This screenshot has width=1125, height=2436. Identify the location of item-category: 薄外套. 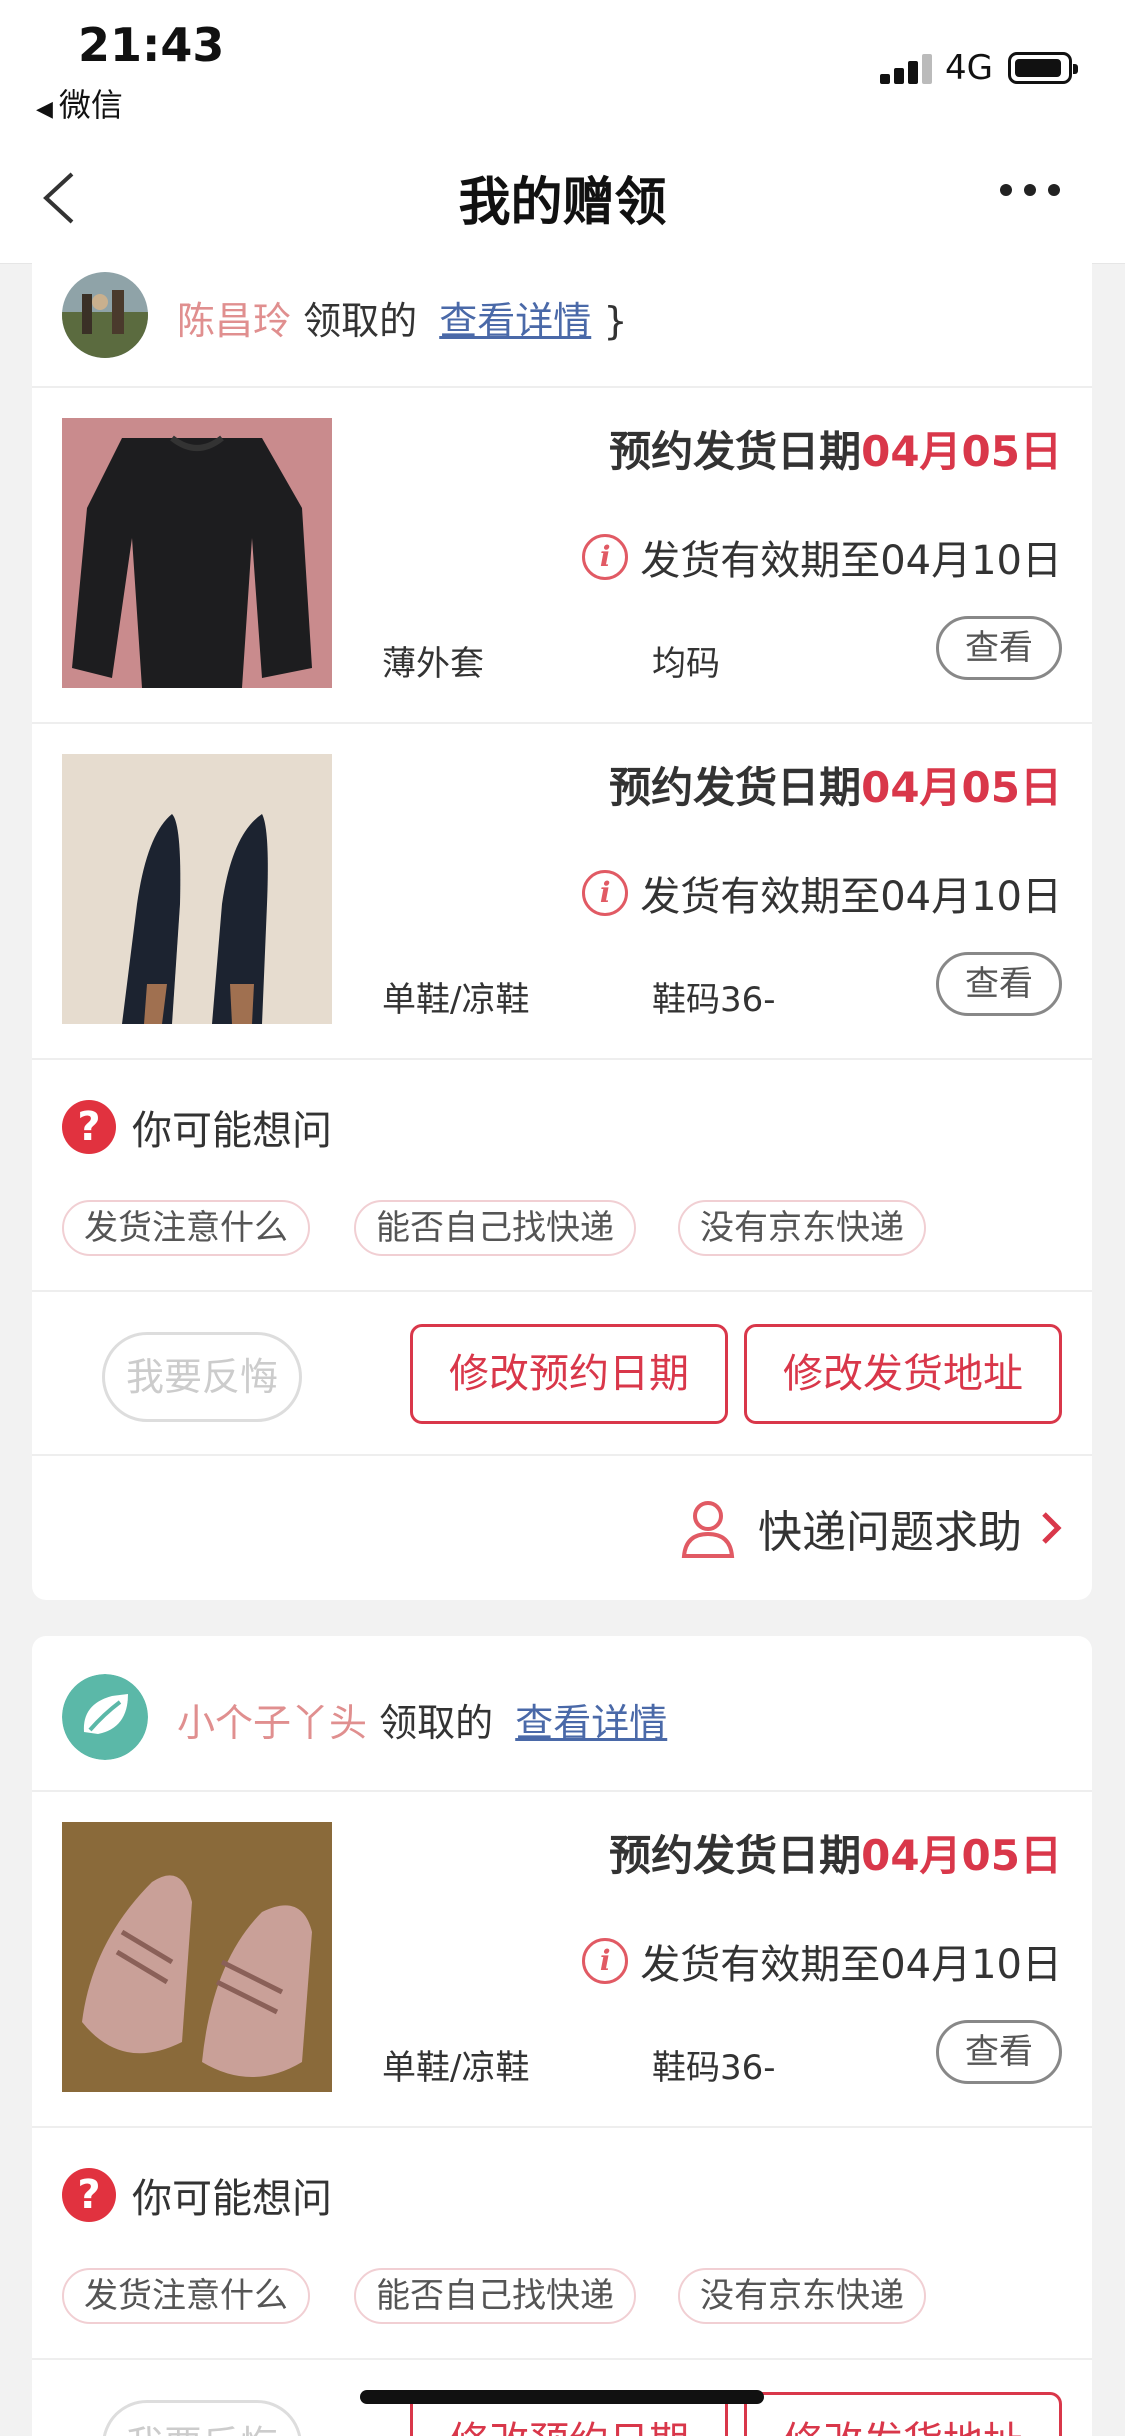
(433, 664).